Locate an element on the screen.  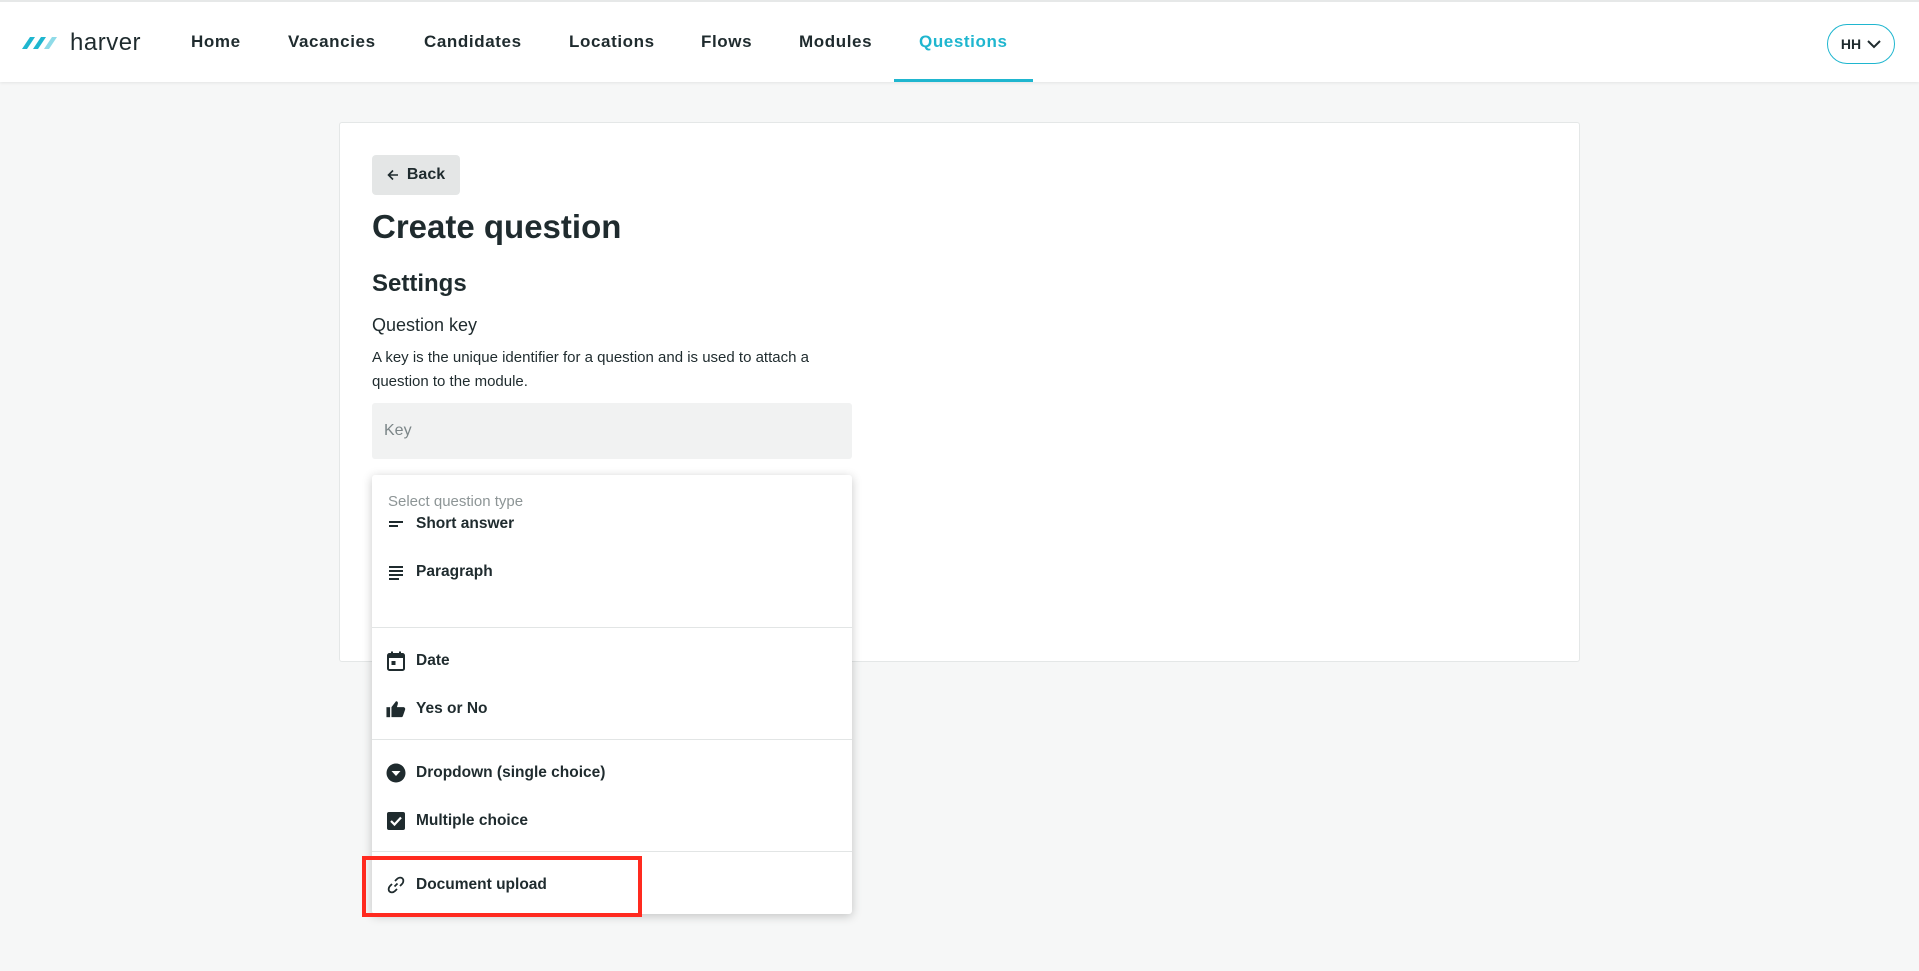
question-key-input is located at coordinates (612, 431).